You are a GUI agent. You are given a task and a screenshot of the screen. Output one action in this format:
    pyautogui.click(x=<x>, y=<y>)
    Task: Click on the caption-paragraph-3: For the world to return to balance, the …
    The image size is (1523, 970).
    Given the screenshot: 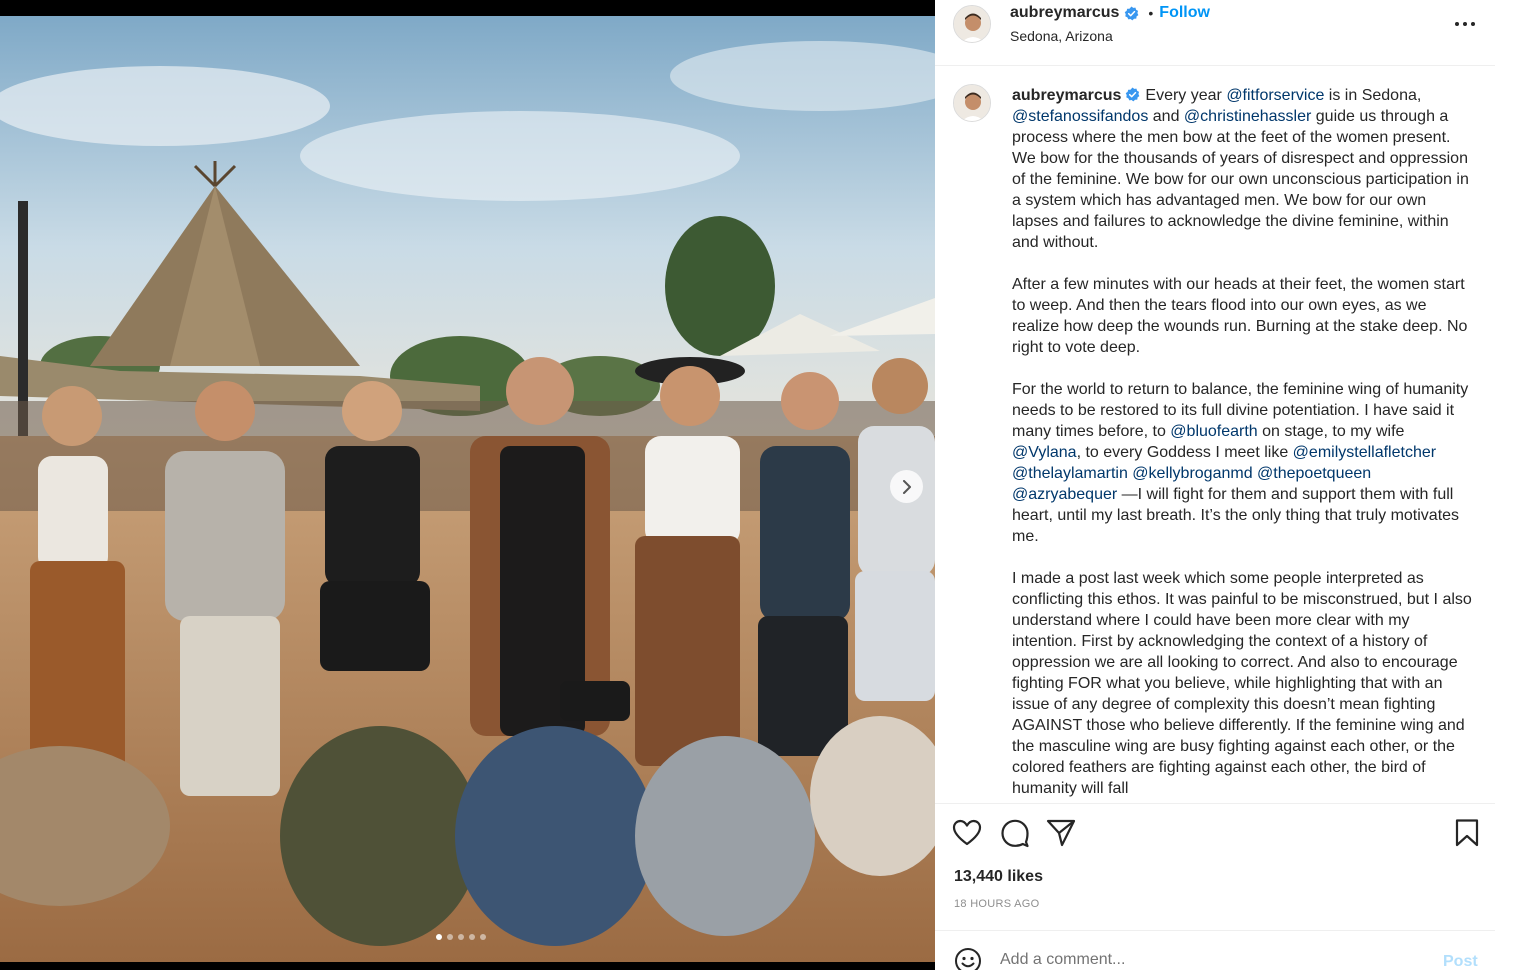 What is the action you would take?
    pyautogui.click(x=1242, y=463)
    